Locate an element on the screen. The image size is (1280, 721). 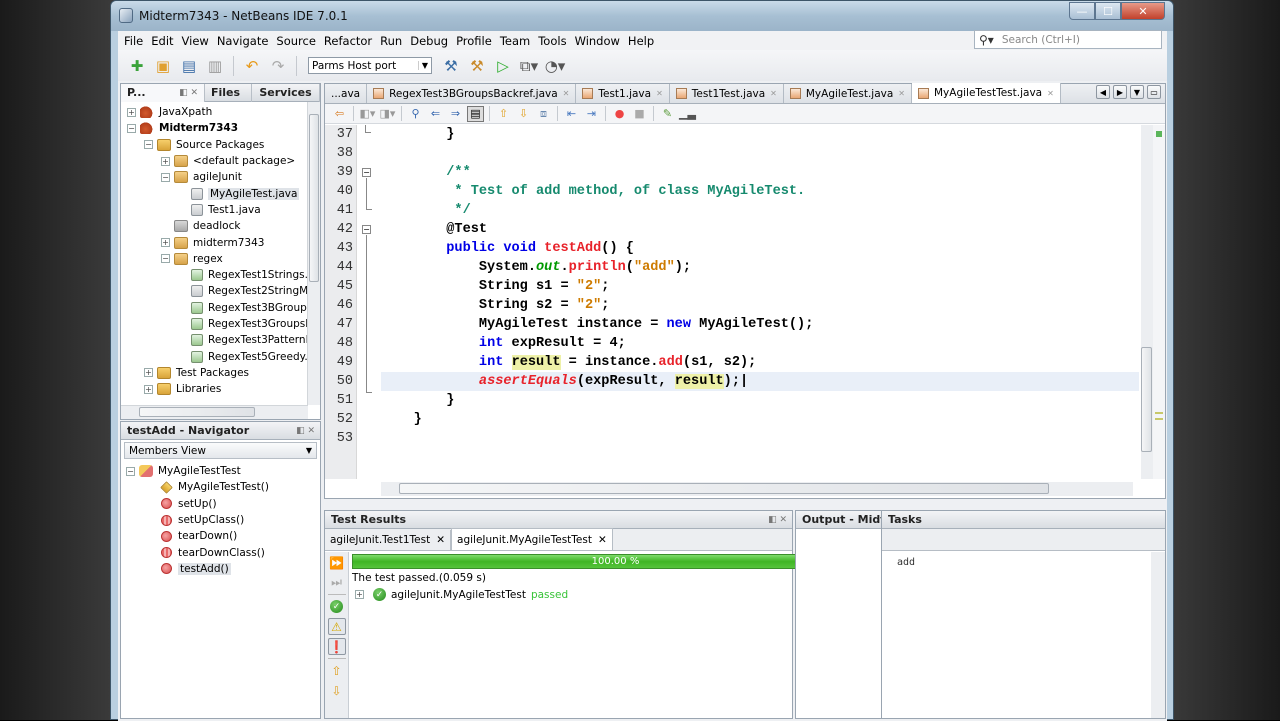
projects-vertical-scrollbar is located at coordinates (313, 253).